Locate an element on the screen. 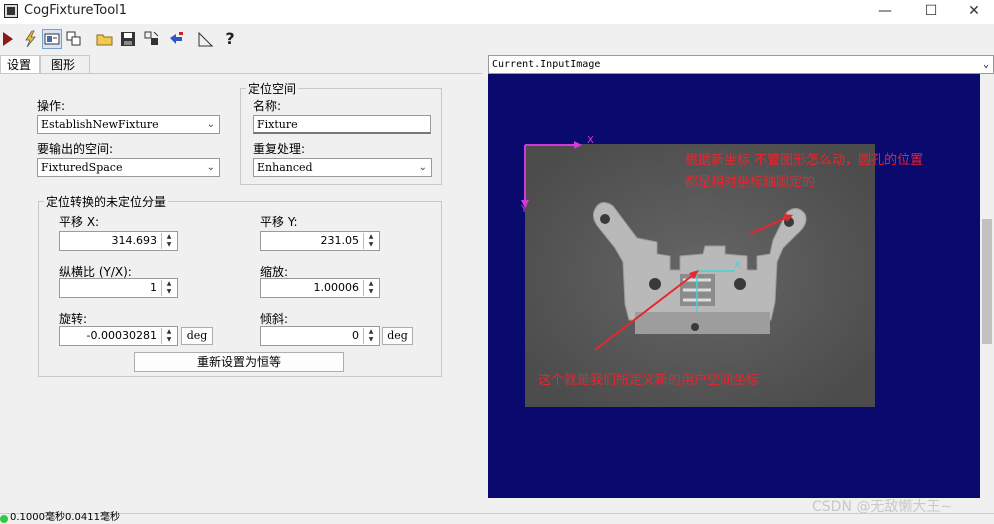 The image size is (994, 524). operation-value: EstablishNewFixture is located at coordinates (100, 124).